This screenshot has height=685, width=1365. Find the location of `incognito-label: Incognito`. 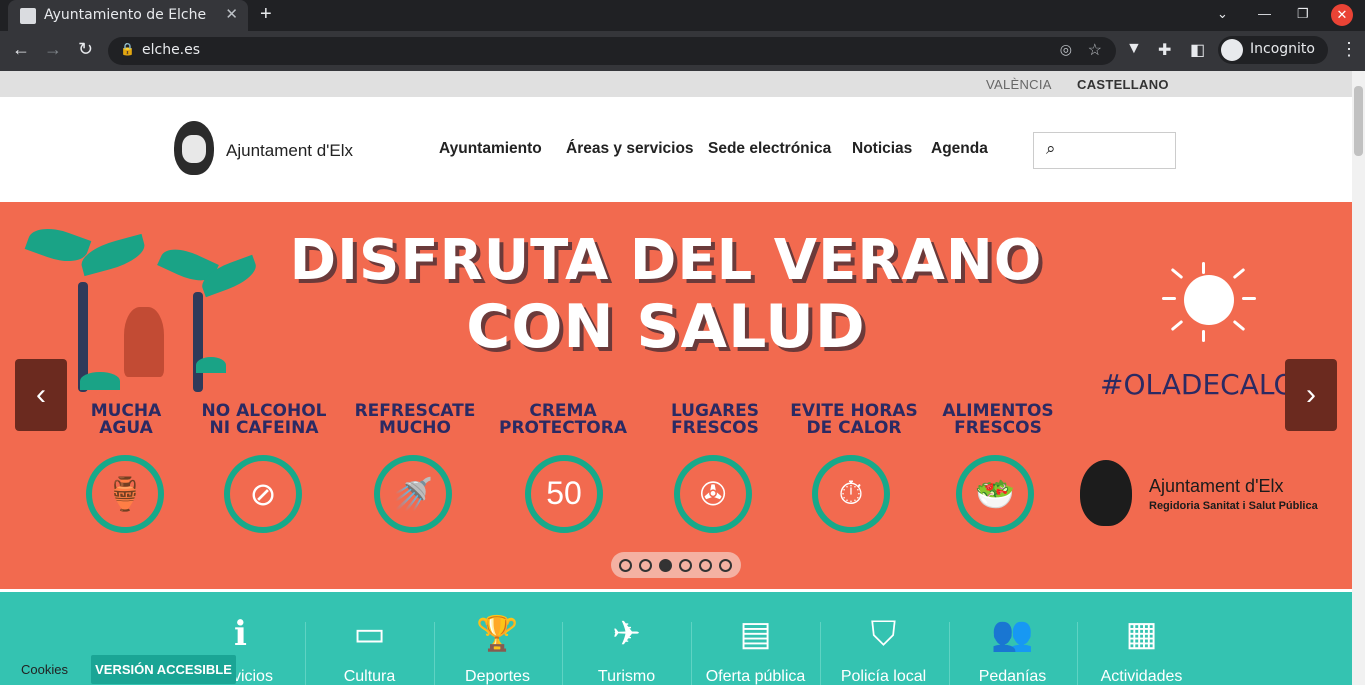

incognito-label: Incognito is located at coordinates (1282, 49).